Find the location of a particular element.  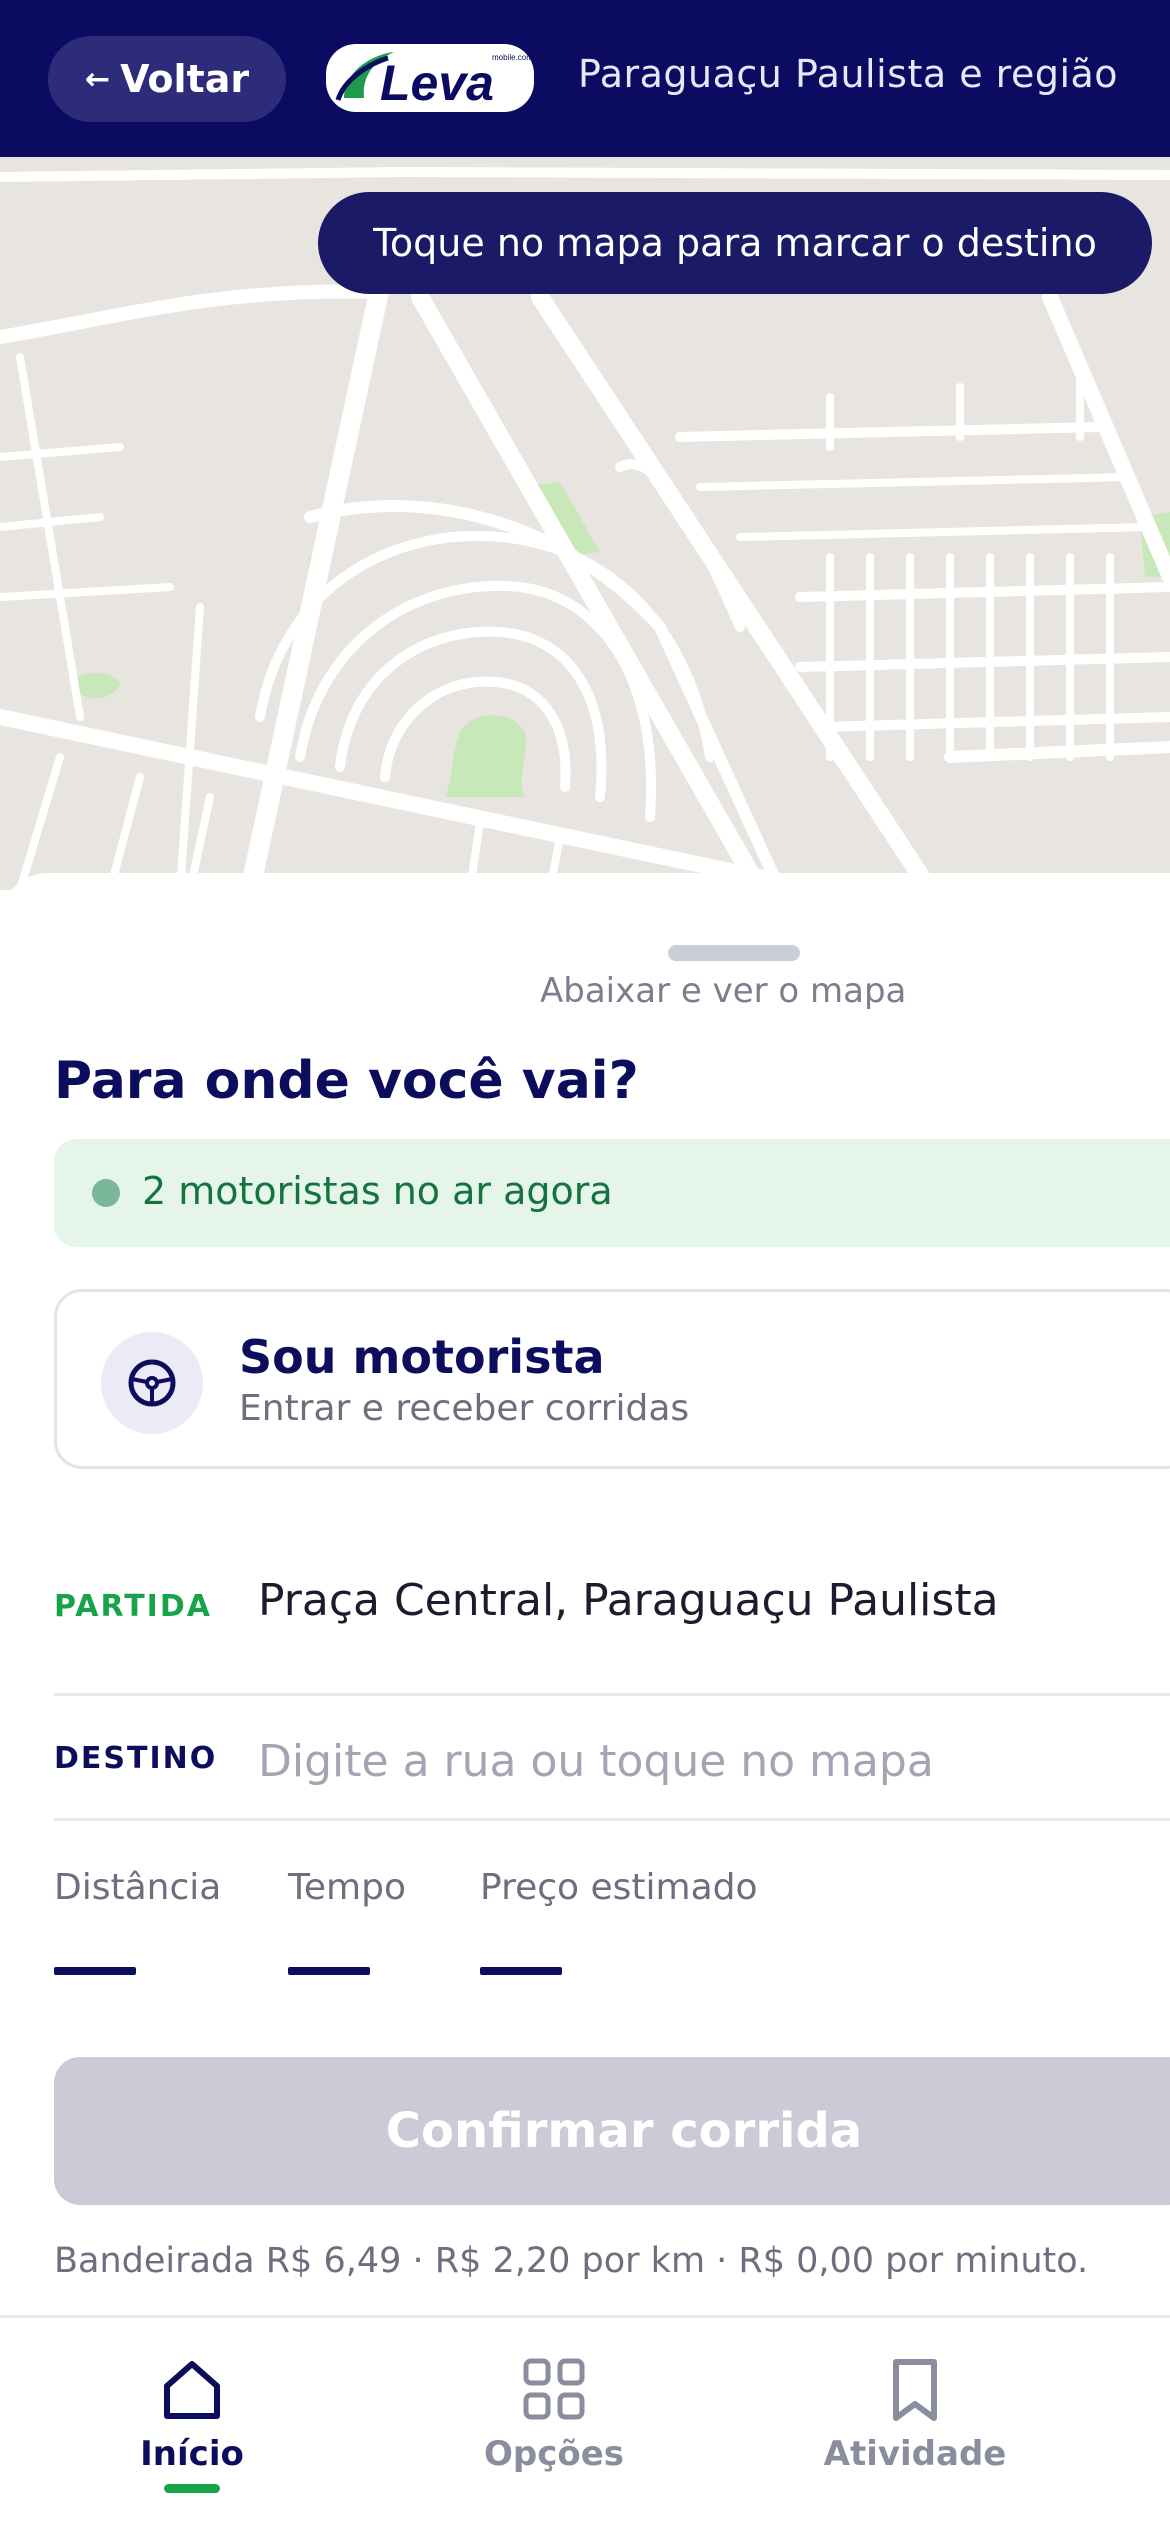

active-tab-indicator is located at coordinates (192, 2488).